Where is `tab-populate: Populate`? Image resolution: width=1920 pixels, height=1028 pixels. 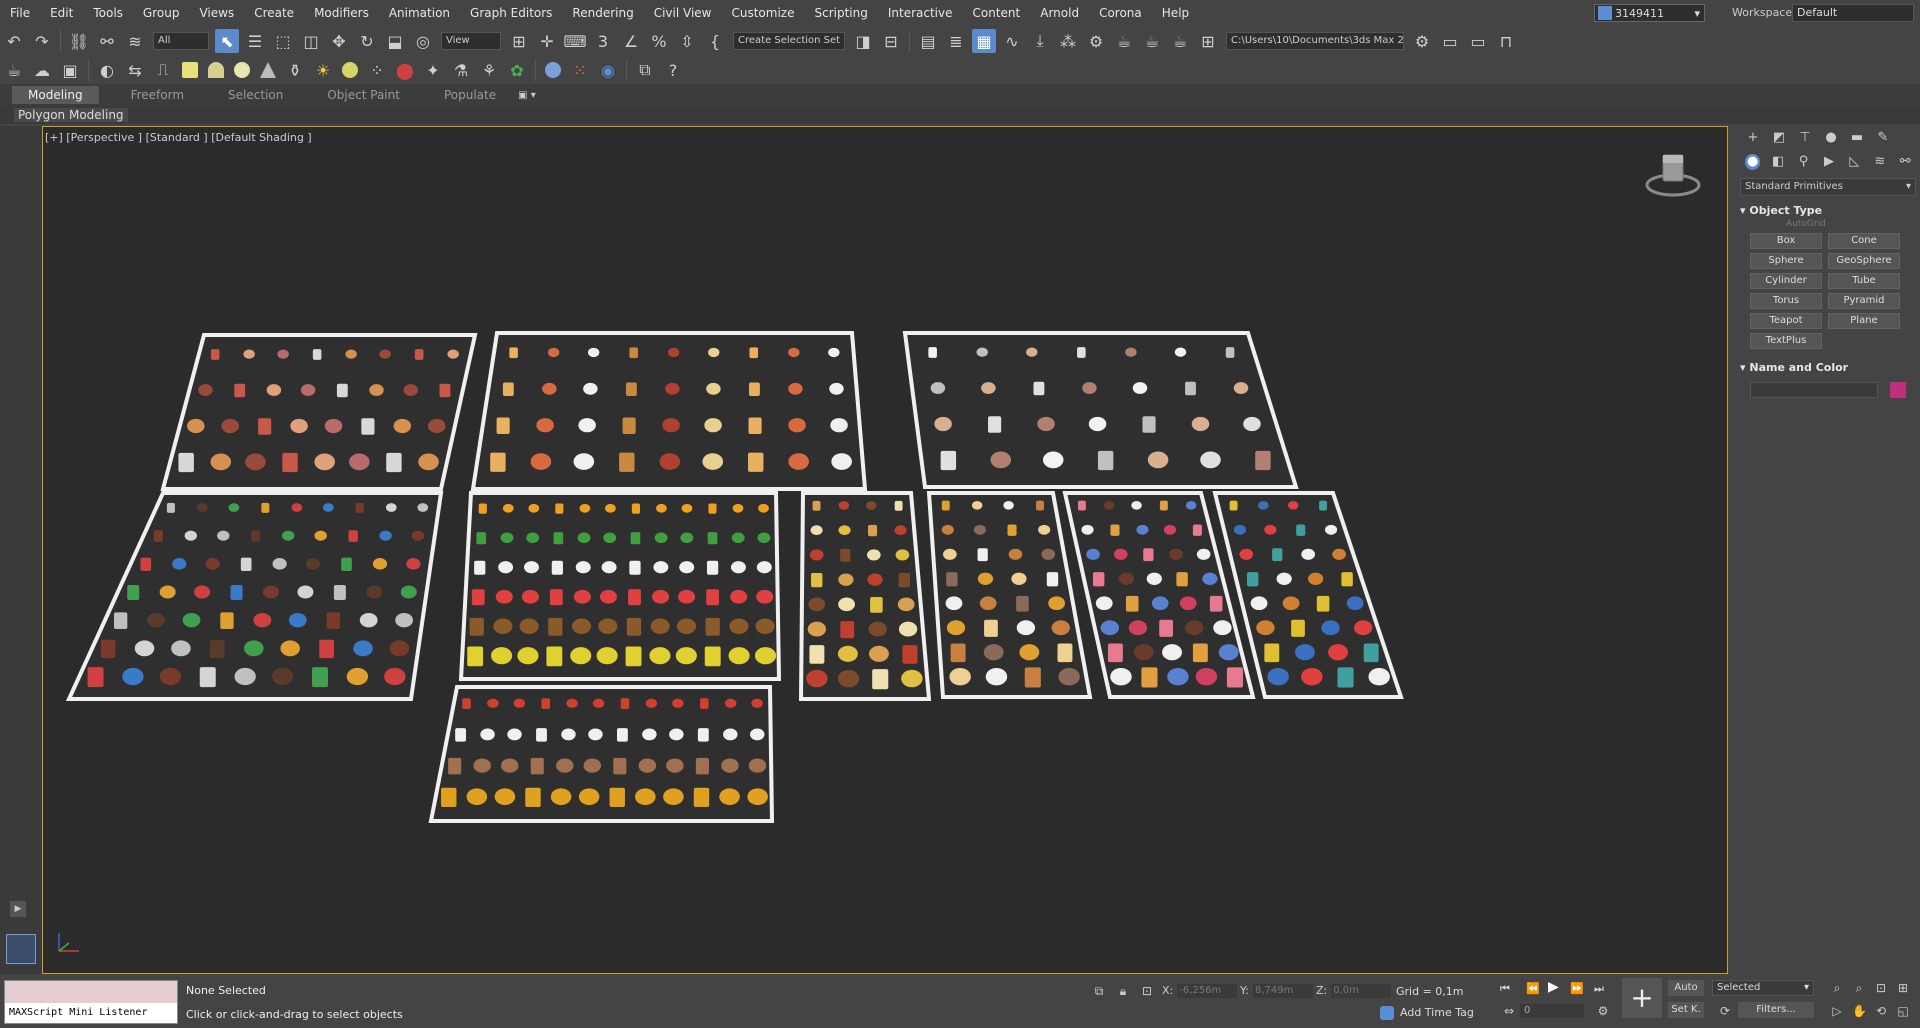 tab-populate: Populate is located at coordinates (470, 95).